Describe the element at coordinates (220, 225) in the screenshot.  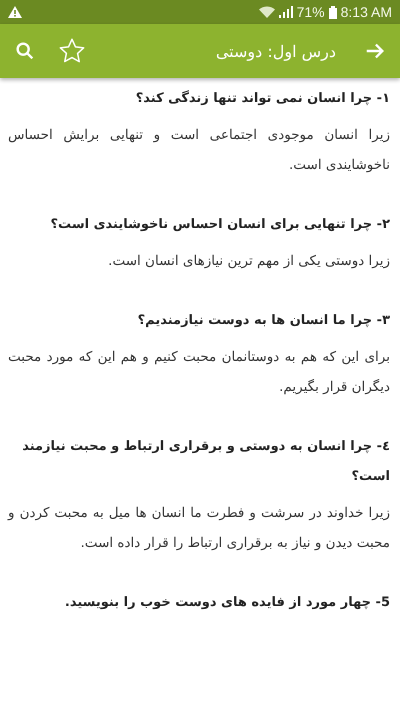
I see `question-text: ۲- چرا تنهایی برای انسان احساس ناخوشایندی است؟` at that location.